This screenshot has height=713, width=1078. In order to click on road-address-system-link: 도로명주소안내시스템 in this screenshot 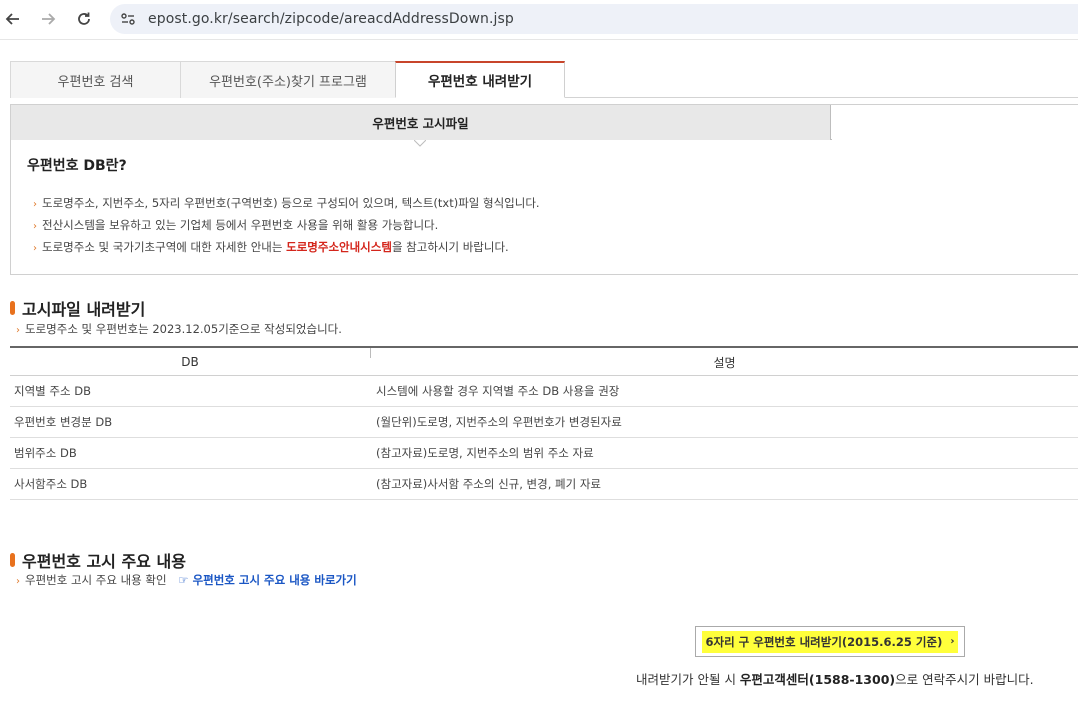, I will do `click(339, 247)`.